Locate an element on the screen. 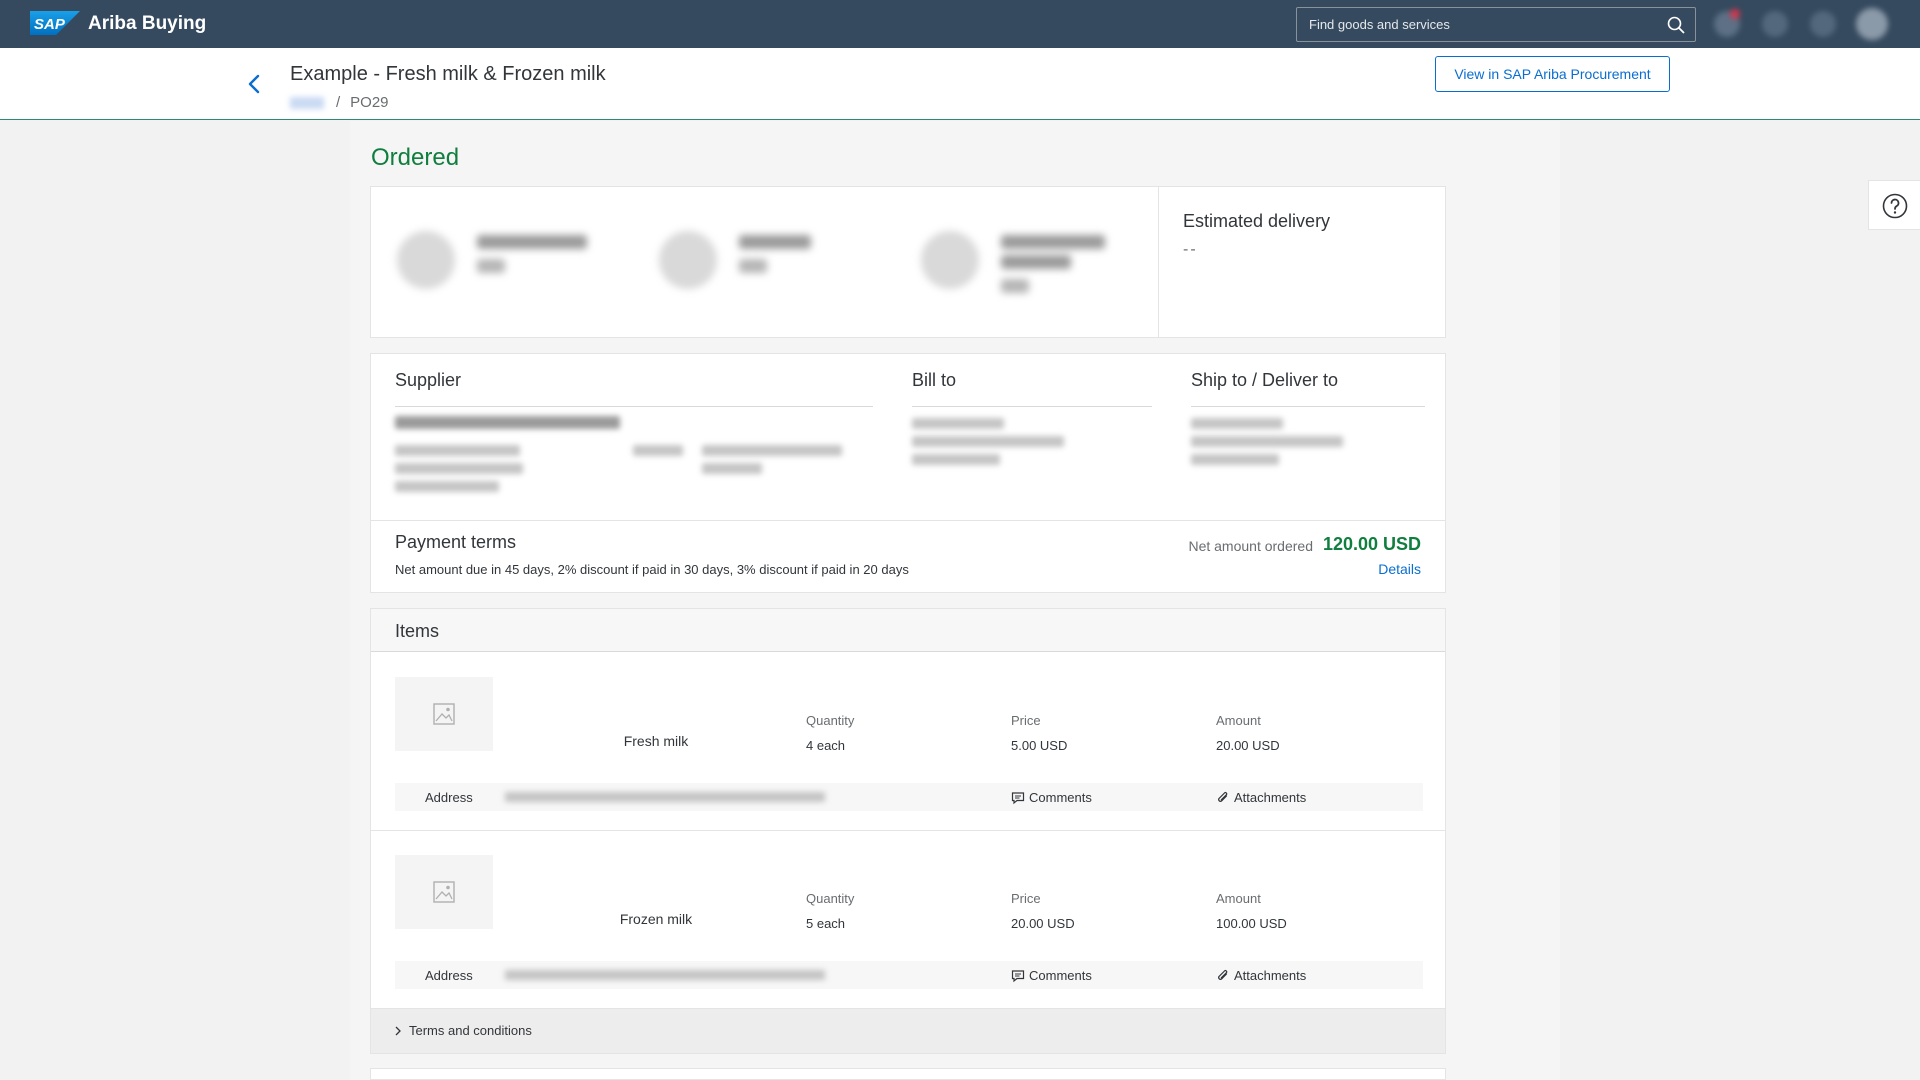 This screenshot has height=1080, width=1920. help-button is located at coordinates (1894, 205).